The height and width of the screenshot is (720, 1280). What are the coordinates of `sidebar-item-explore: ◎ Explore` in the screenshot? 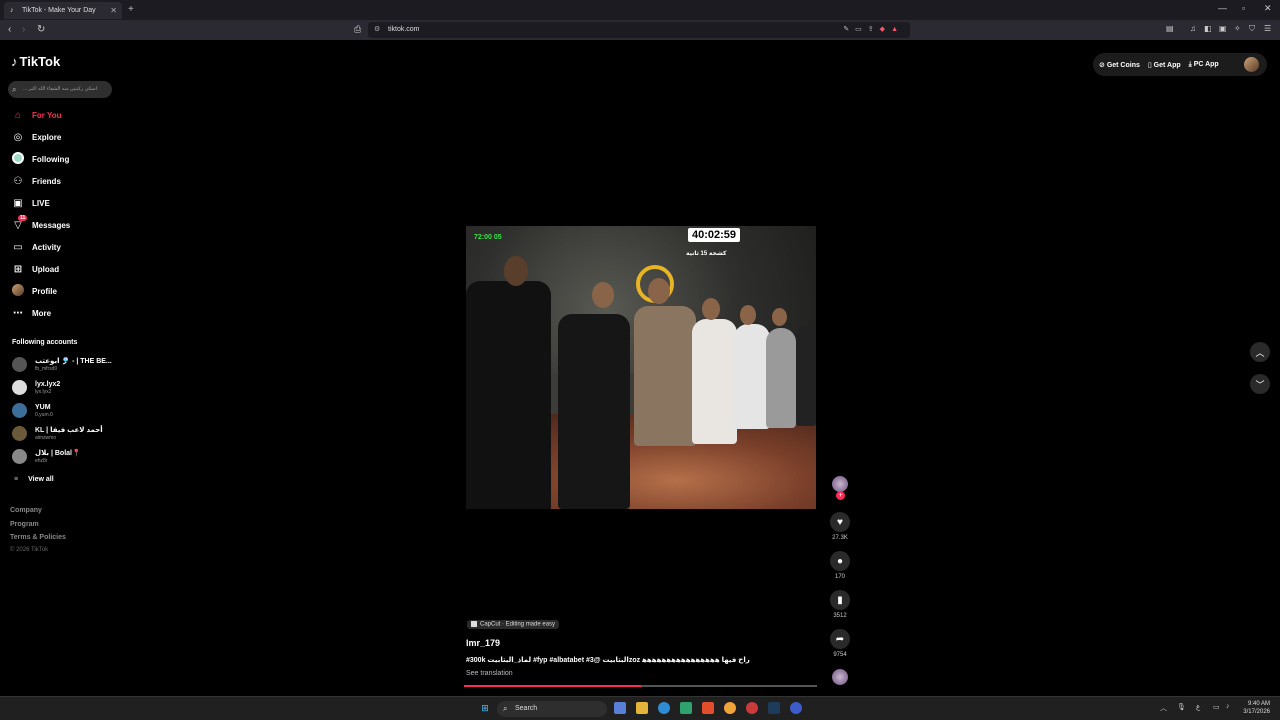 It's located at (36, 137).